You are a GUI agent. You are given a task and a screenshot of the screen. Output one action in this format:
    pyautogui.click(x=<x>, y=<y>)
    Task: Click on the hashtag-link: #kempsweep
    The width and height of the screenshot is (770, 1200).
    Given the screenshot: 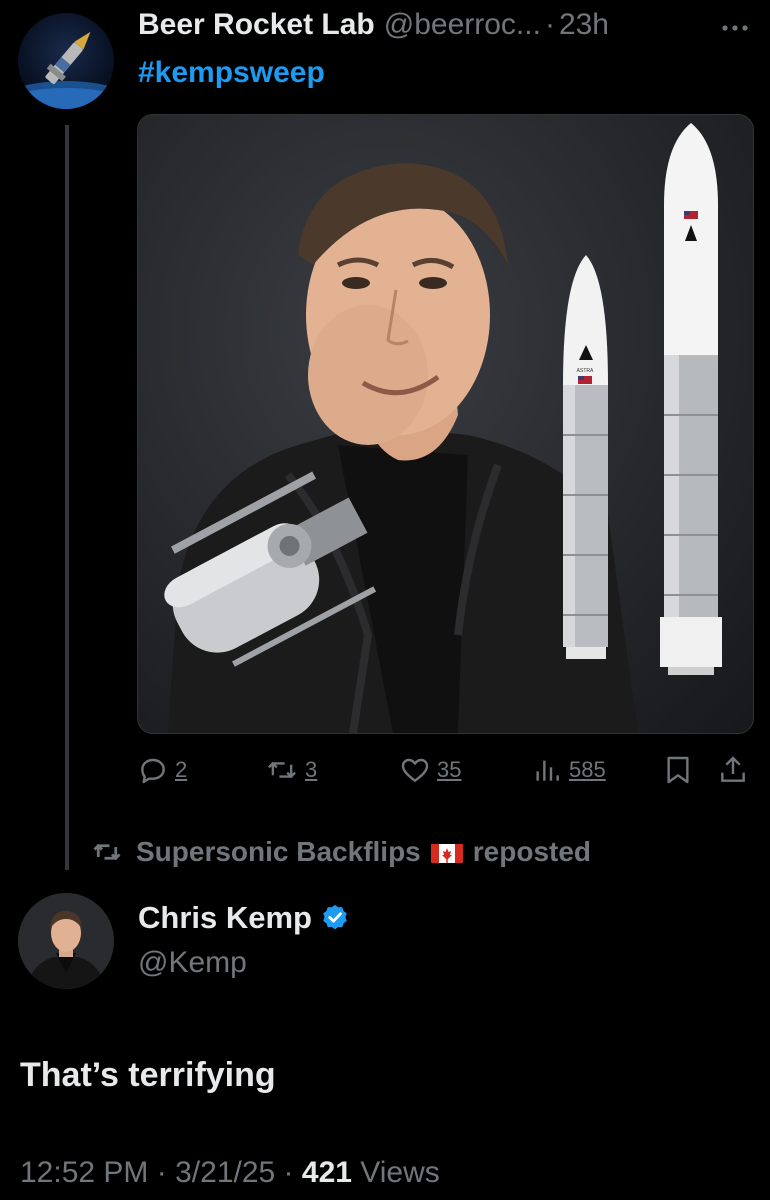 What is the action you would take?
    pyautogui.click(x=231, y=73)
    